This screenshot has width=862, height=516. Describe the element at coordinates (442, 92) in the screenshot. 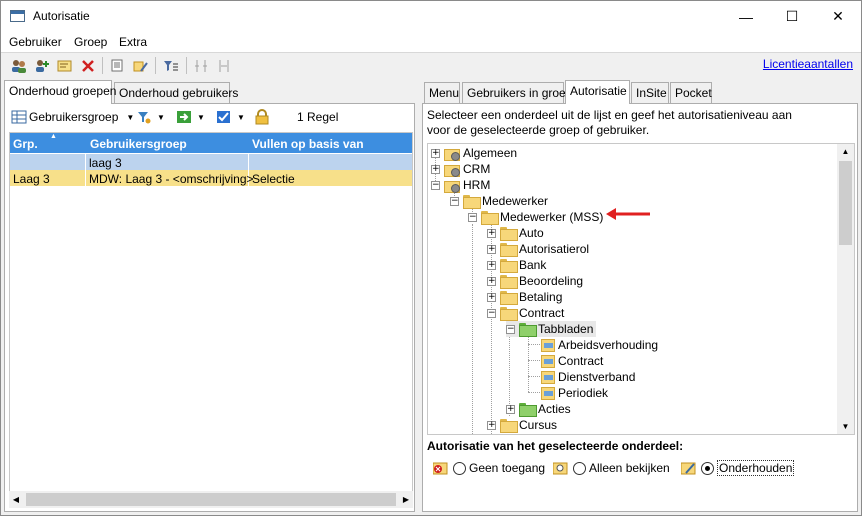

I see `tab-menu: Menu` at that location.